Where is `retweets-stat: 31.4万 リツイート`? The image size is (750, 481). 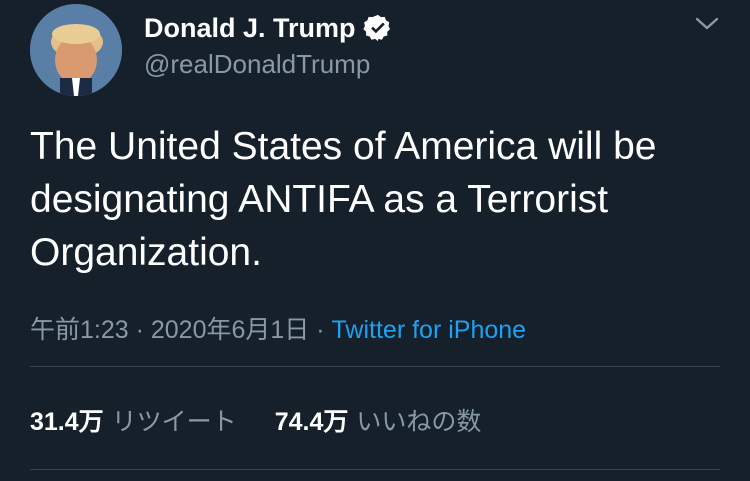
retweets-stat: 31.4万 リツイート is located at coordinates (133, 422).